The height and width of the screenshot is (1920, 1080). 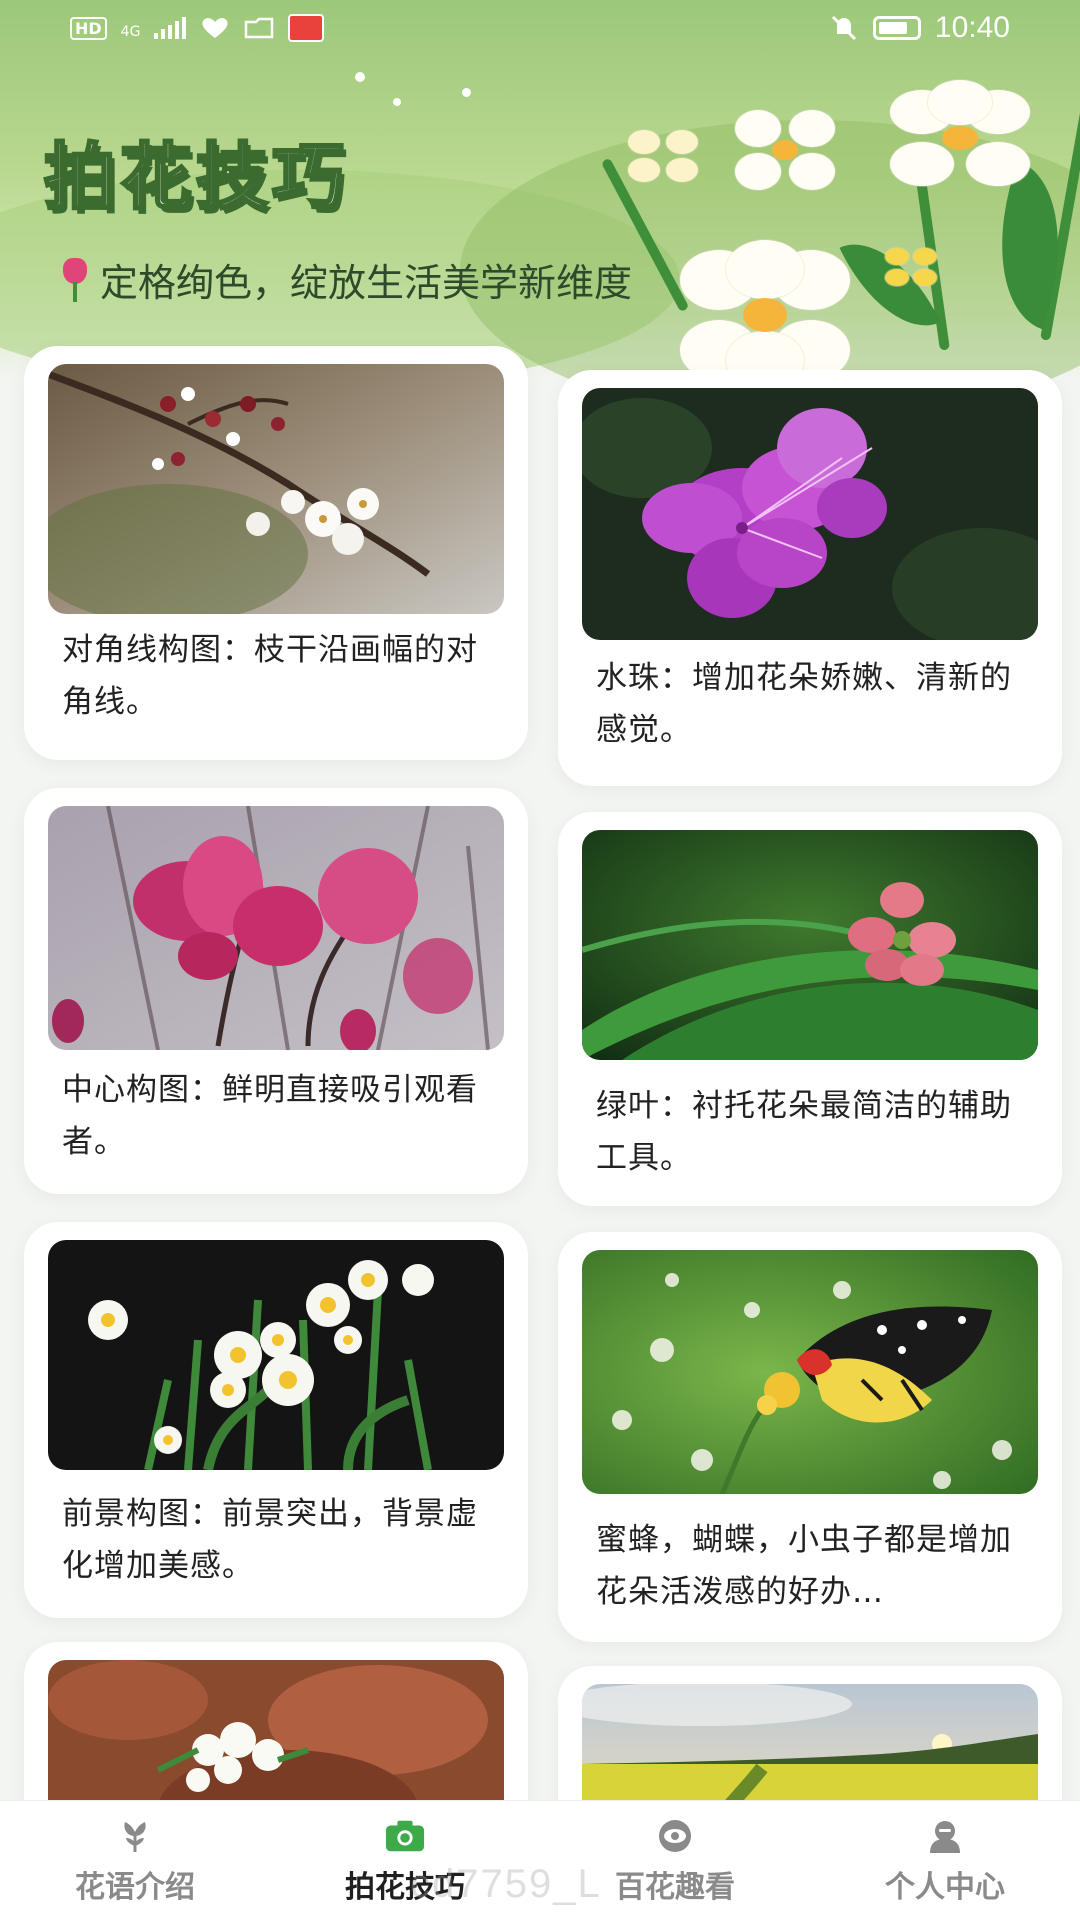 What do you see at coordinates (270, 676) in the screenshot?
I see `tip-caption: 对角线构图：枝干沿画幅的对角线。` at bounding box center [270, 676].